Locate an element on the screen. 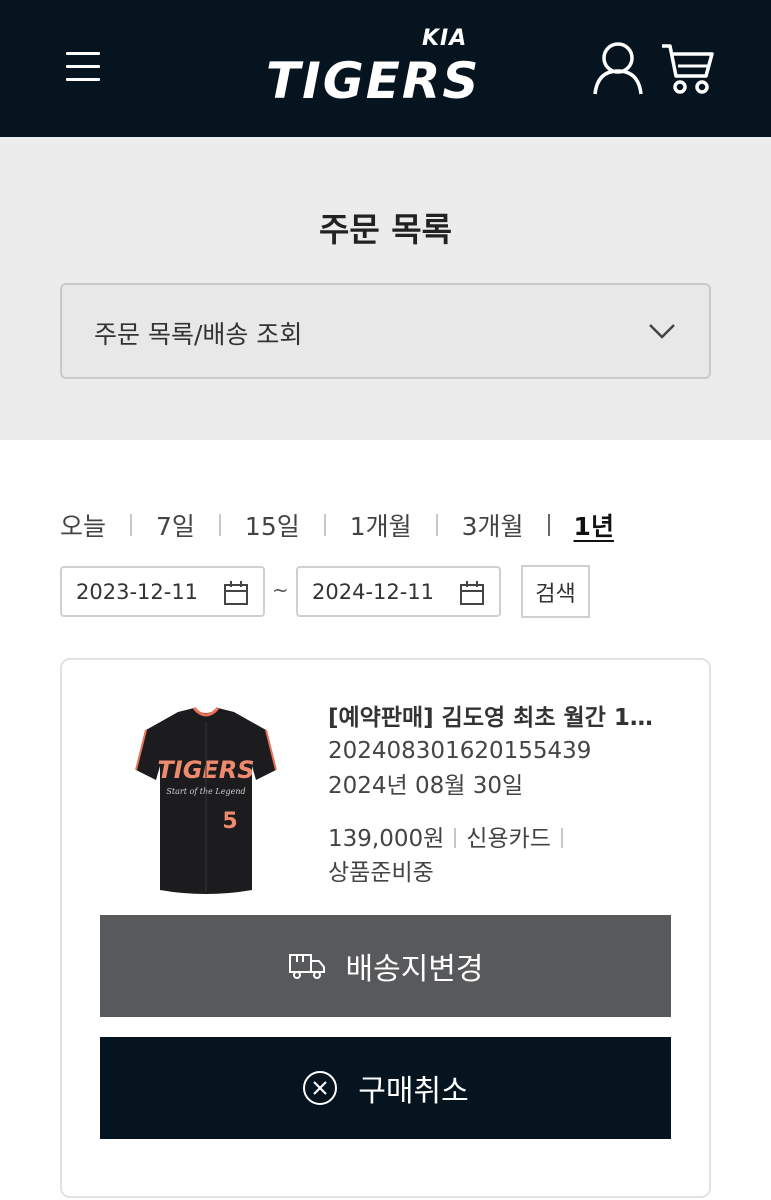  cancel-purchase-button: 구매취소 is located at coordinates (385, 1088).